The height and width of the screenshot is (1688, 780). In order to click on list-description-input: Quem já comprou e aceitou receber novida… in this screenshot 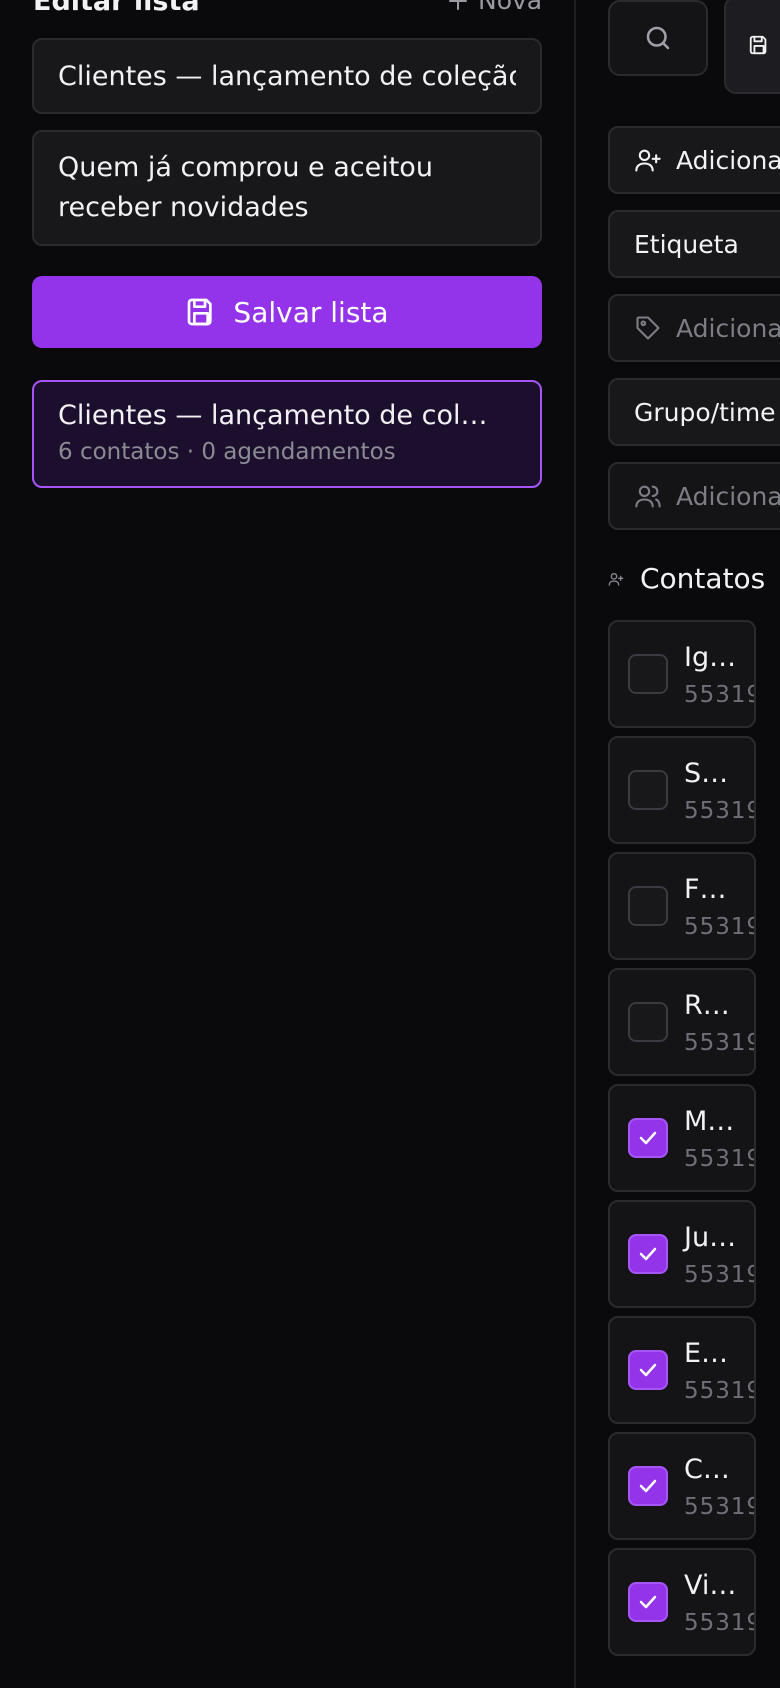, I will do `click(287, 188)`.